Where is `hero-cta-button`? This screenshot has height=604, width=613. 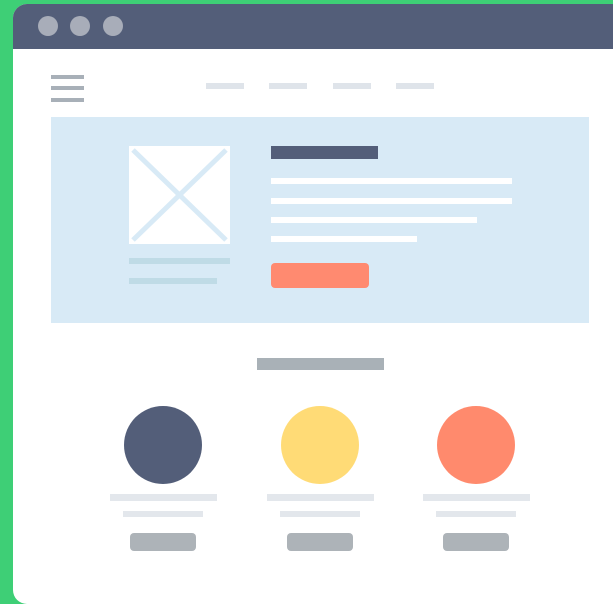
hero-cta-button is located at coordinates (320, 275).